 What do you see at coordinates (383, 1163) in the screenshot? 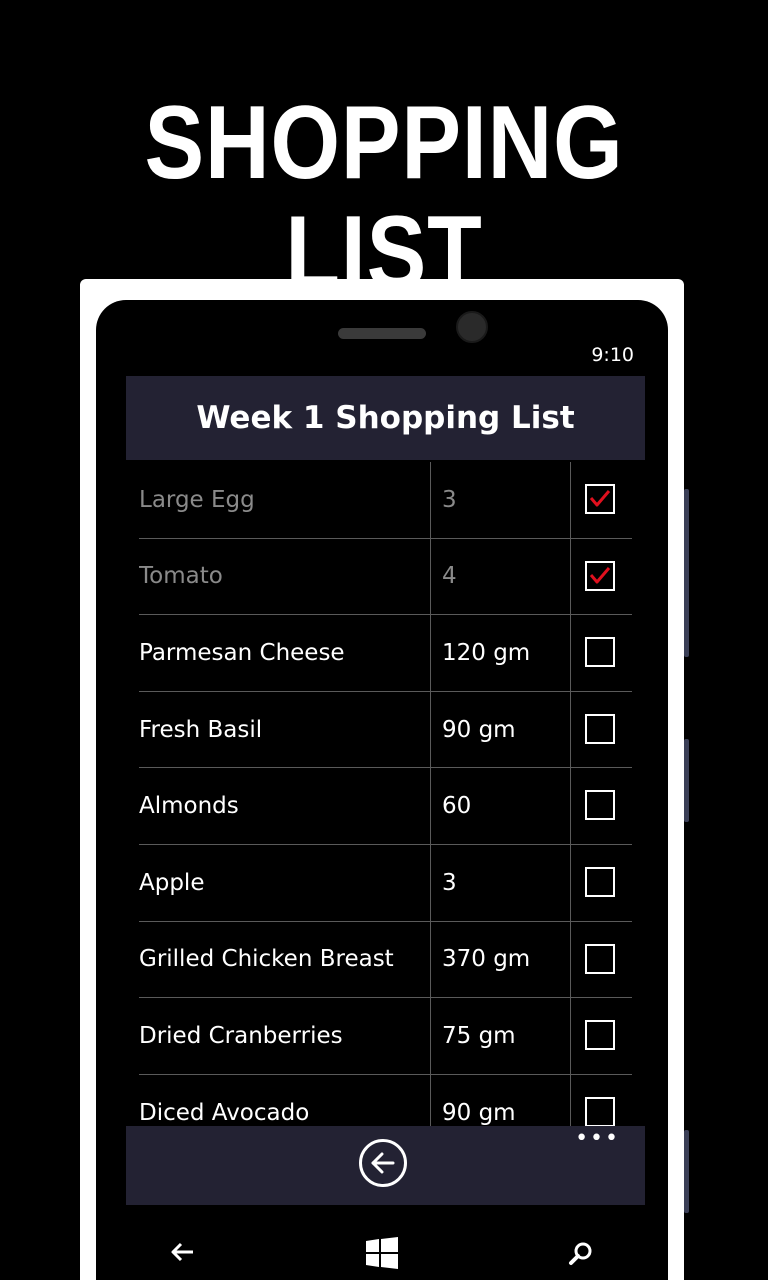
I see `back-arrow-circle-icon` at bounding box center [383, 1163].